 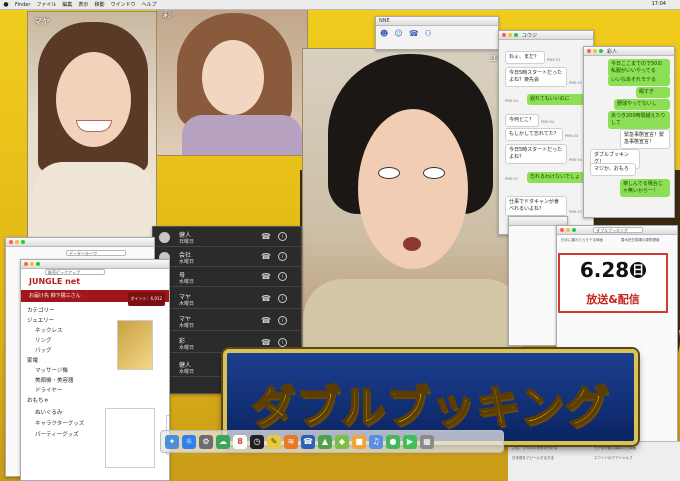 What do you see at coordinates (172, 441) in the screenshot?
I see `compass-icon: ✦` at bounding box center [172, 441].